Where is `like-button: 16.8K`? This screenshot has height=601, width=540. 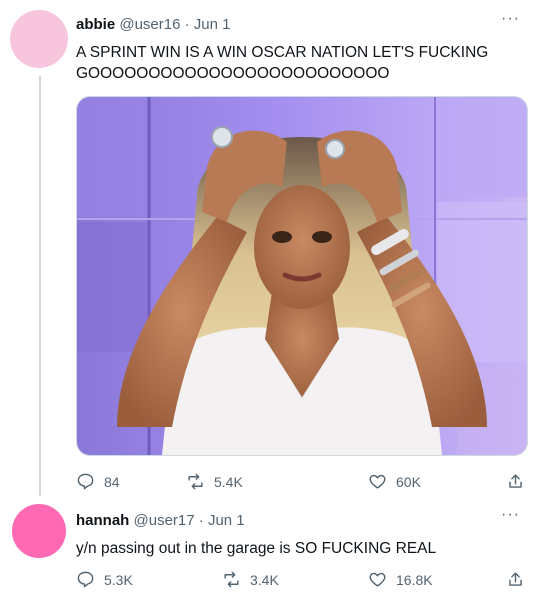
like-button: 16.8K is located at coordinates (400, 579).